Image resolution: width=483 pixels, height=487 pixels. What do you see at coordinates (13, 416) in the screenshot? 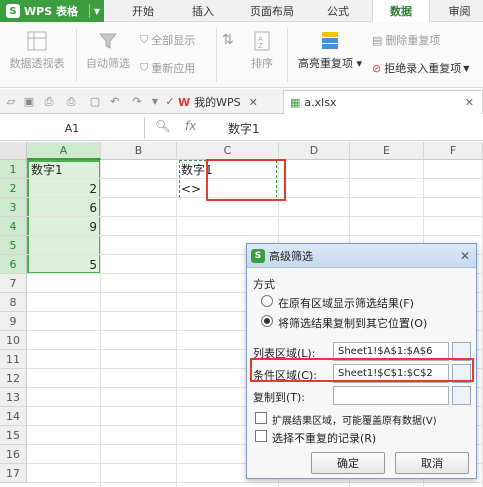
I see `row-header-14: 14` at bounding box center [13, 416].